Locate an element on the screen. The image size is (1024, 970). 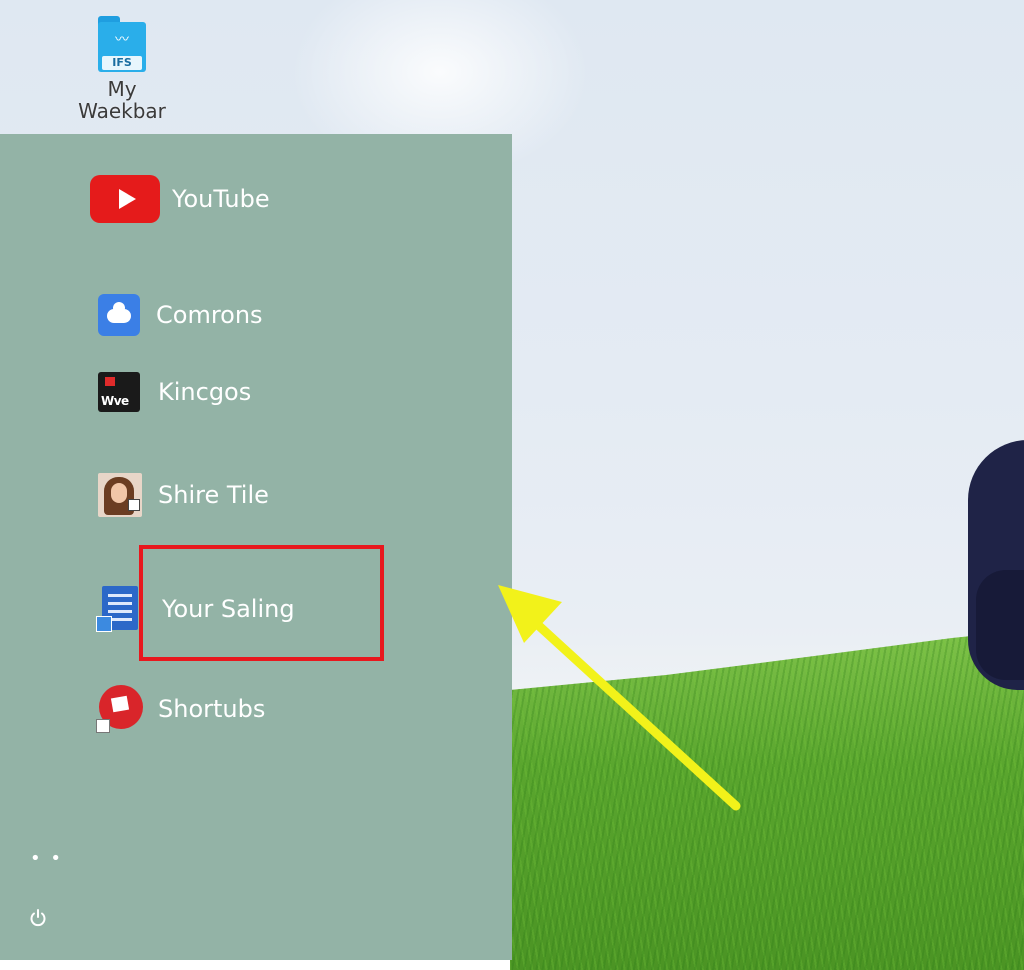
start-item-kincgos: Wve Kincgos is located at coordinates (174, 392).